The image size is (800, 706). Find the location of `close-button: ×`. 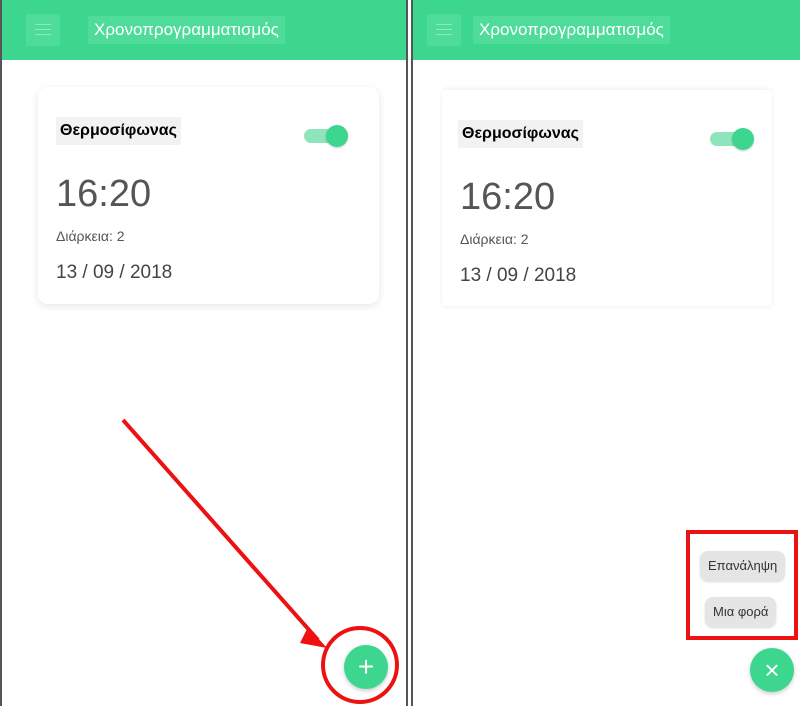

close-button: × is located at coordinates (772, 670).